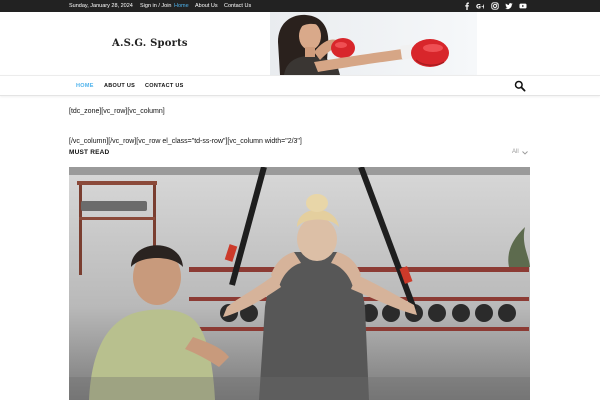 The width and height of the screenshot is (600, 400). I want to click on youtube-icon, so click(523, 6).